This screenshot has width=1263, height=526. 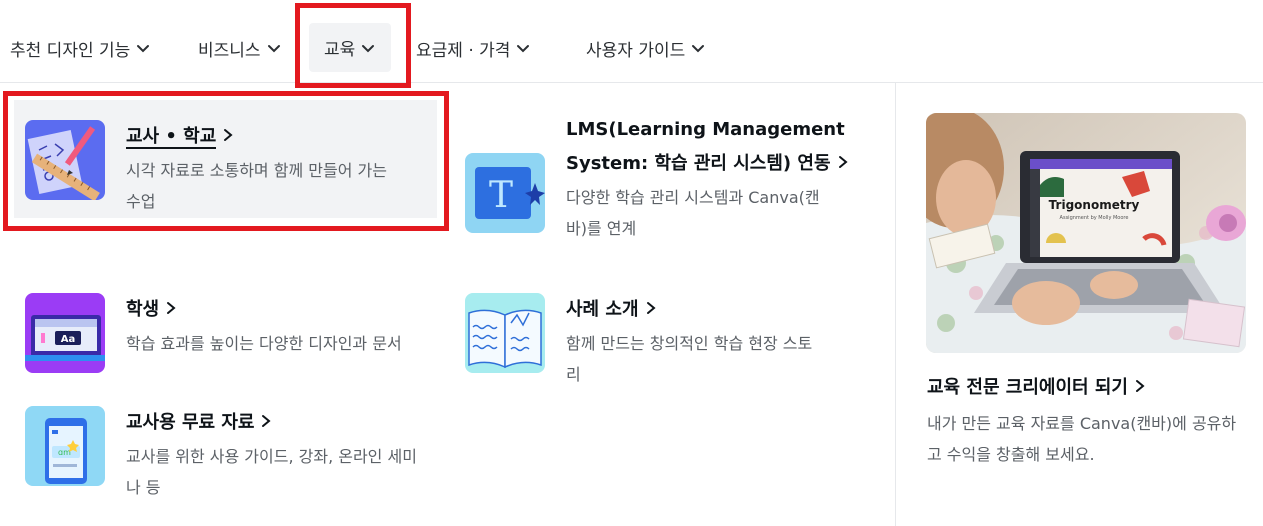 What do you see at coordinates (68, 339) in the screenshot?
I see `svg-text: Aa` at bounding box center [68, 339].